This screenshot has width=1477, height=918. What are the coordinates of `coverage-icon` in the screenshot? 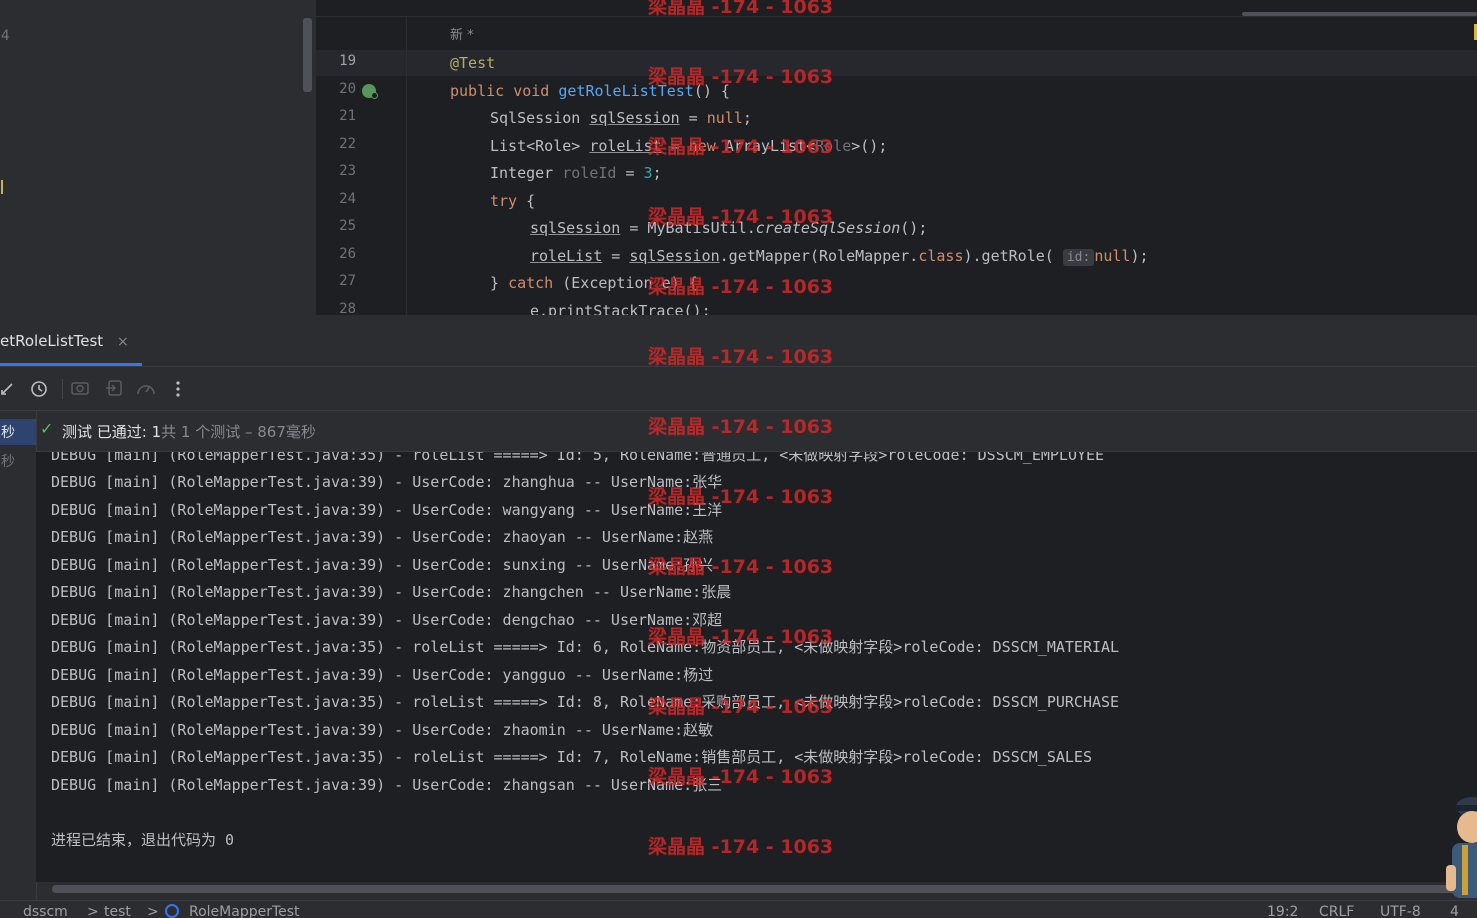 It's located at (146, 390).